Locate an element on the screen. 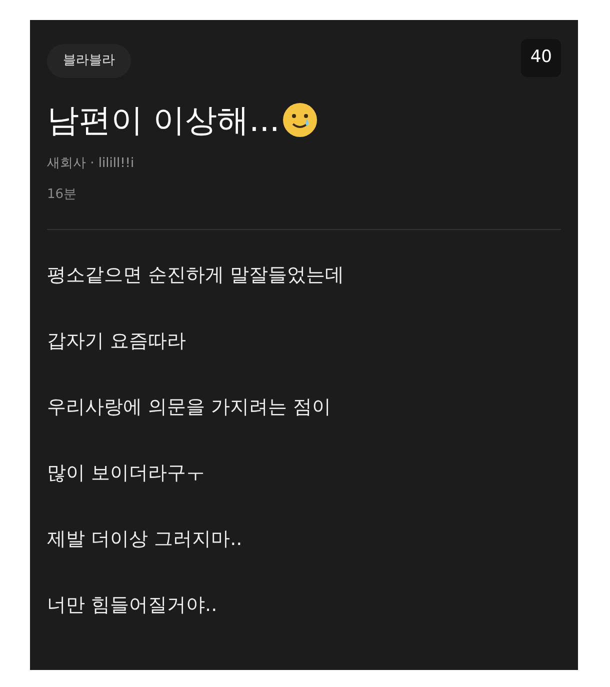  count-badge: 40 is located at coordinates (541, 57).